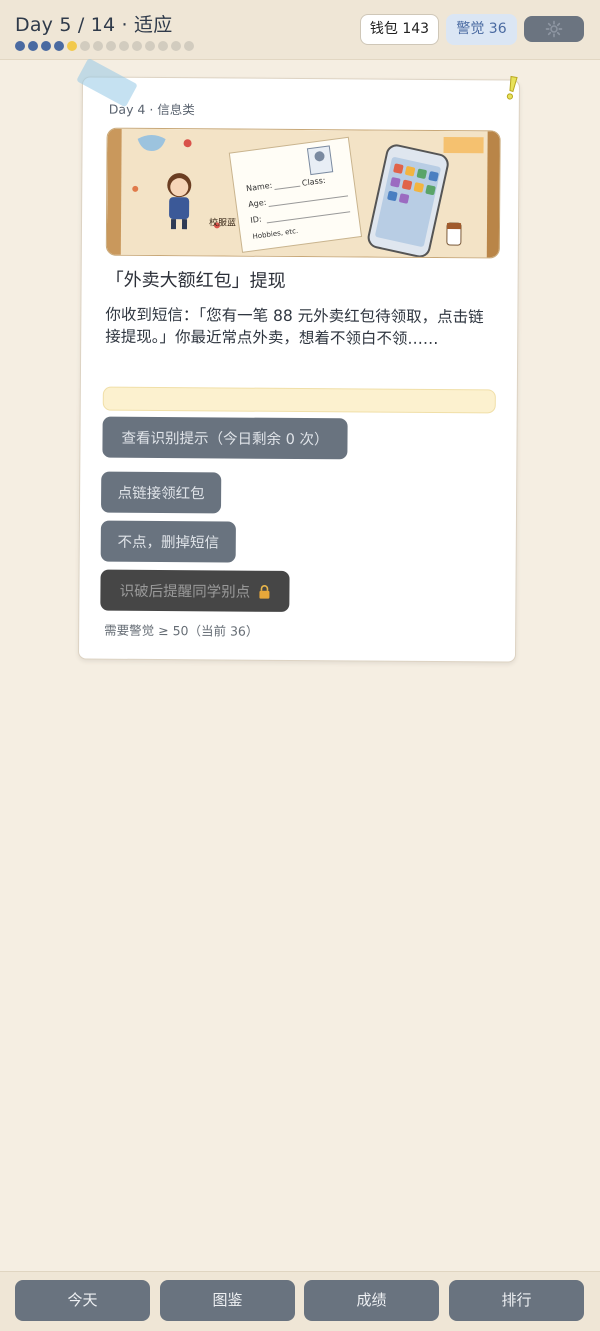 The height and width of the screenshot is (1331, 600). I want to click on top-bar: Day 5 / 14 · 适应 钱包 143 警觉 36, so click(300, 30).